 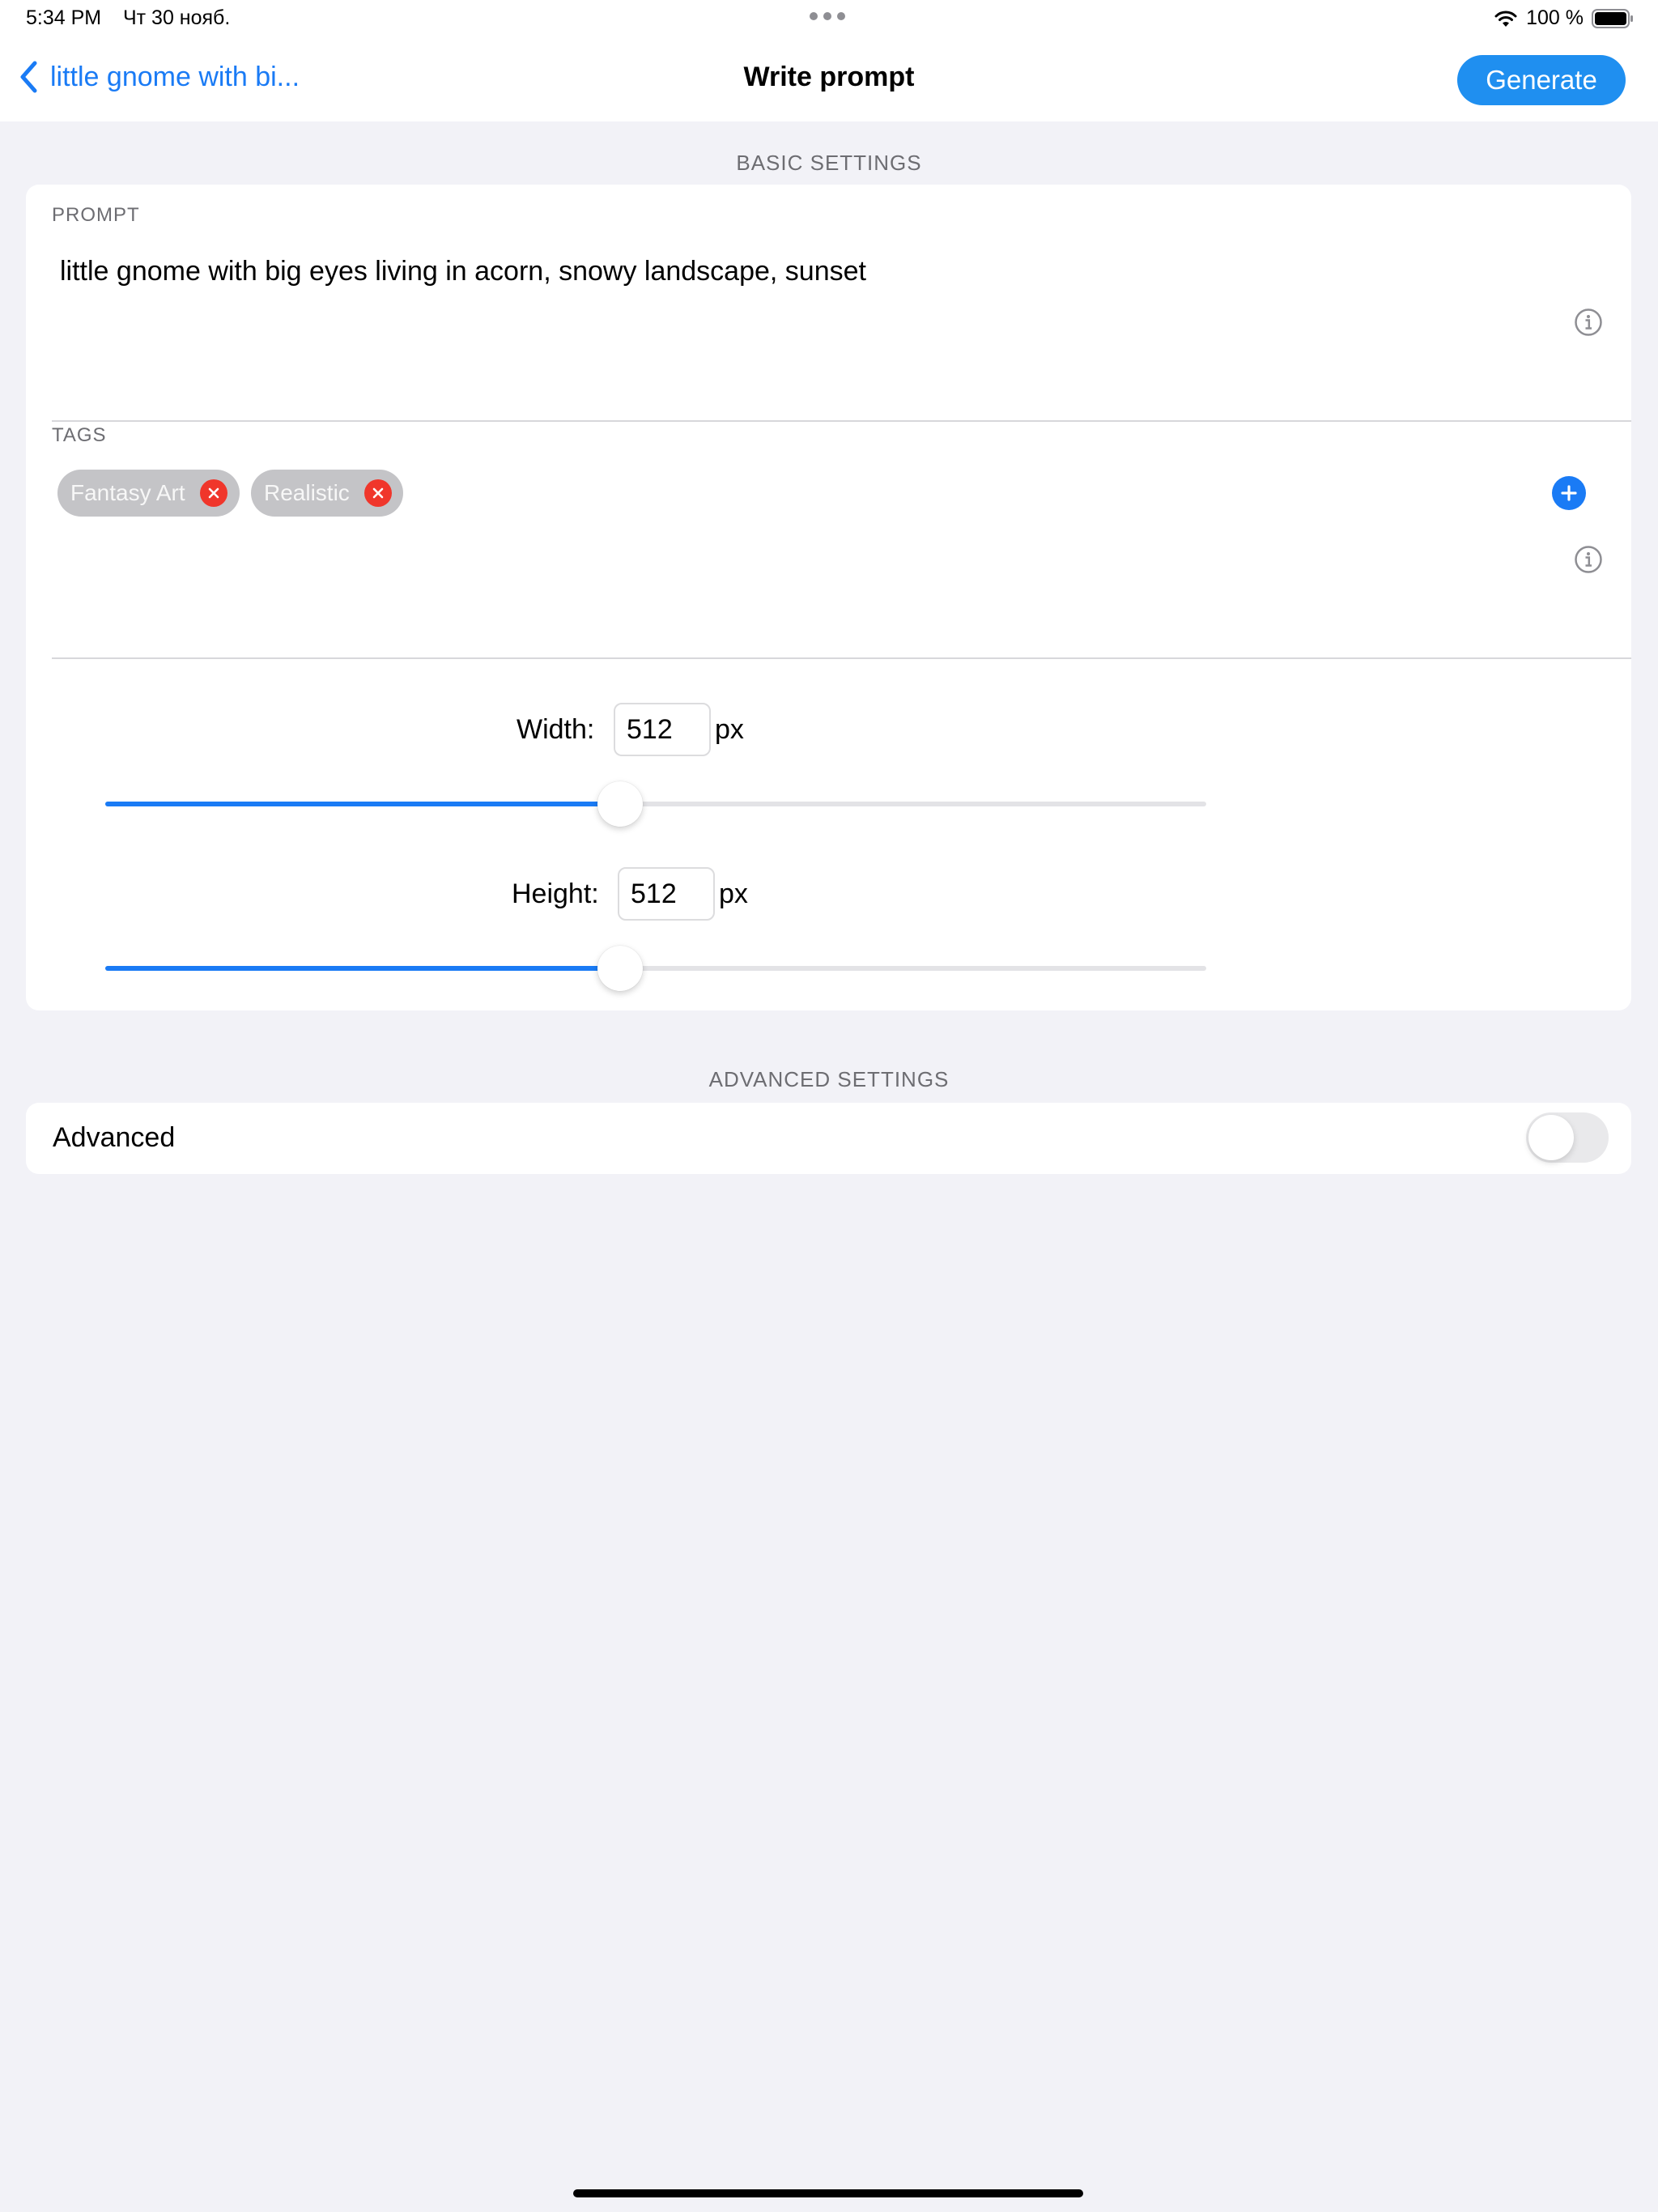 I want to click on tags-label: TAGS, so click(x=79, y=435).